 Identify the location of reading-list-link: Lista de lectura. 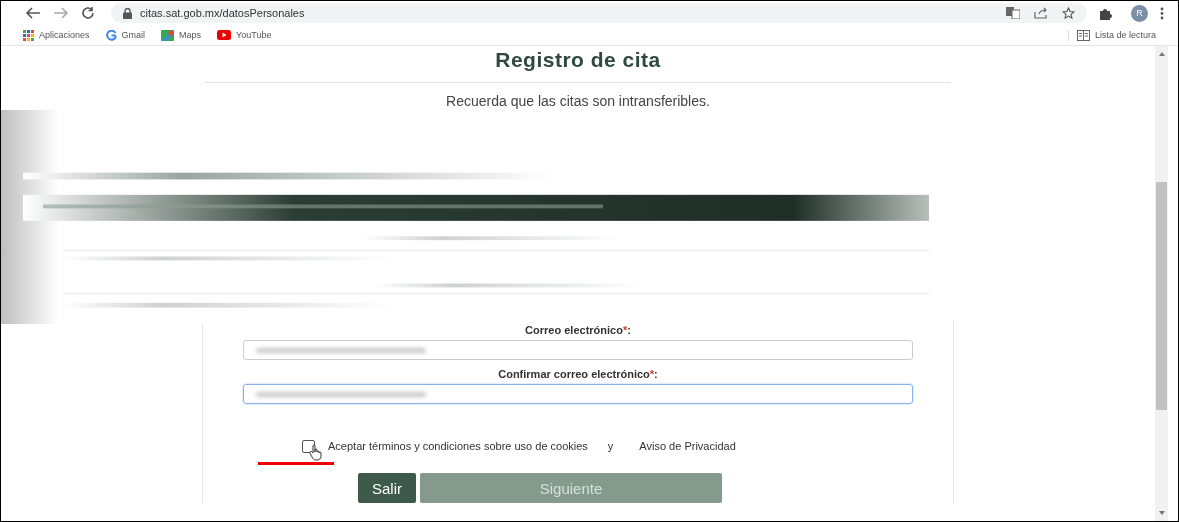
(1111, 35).